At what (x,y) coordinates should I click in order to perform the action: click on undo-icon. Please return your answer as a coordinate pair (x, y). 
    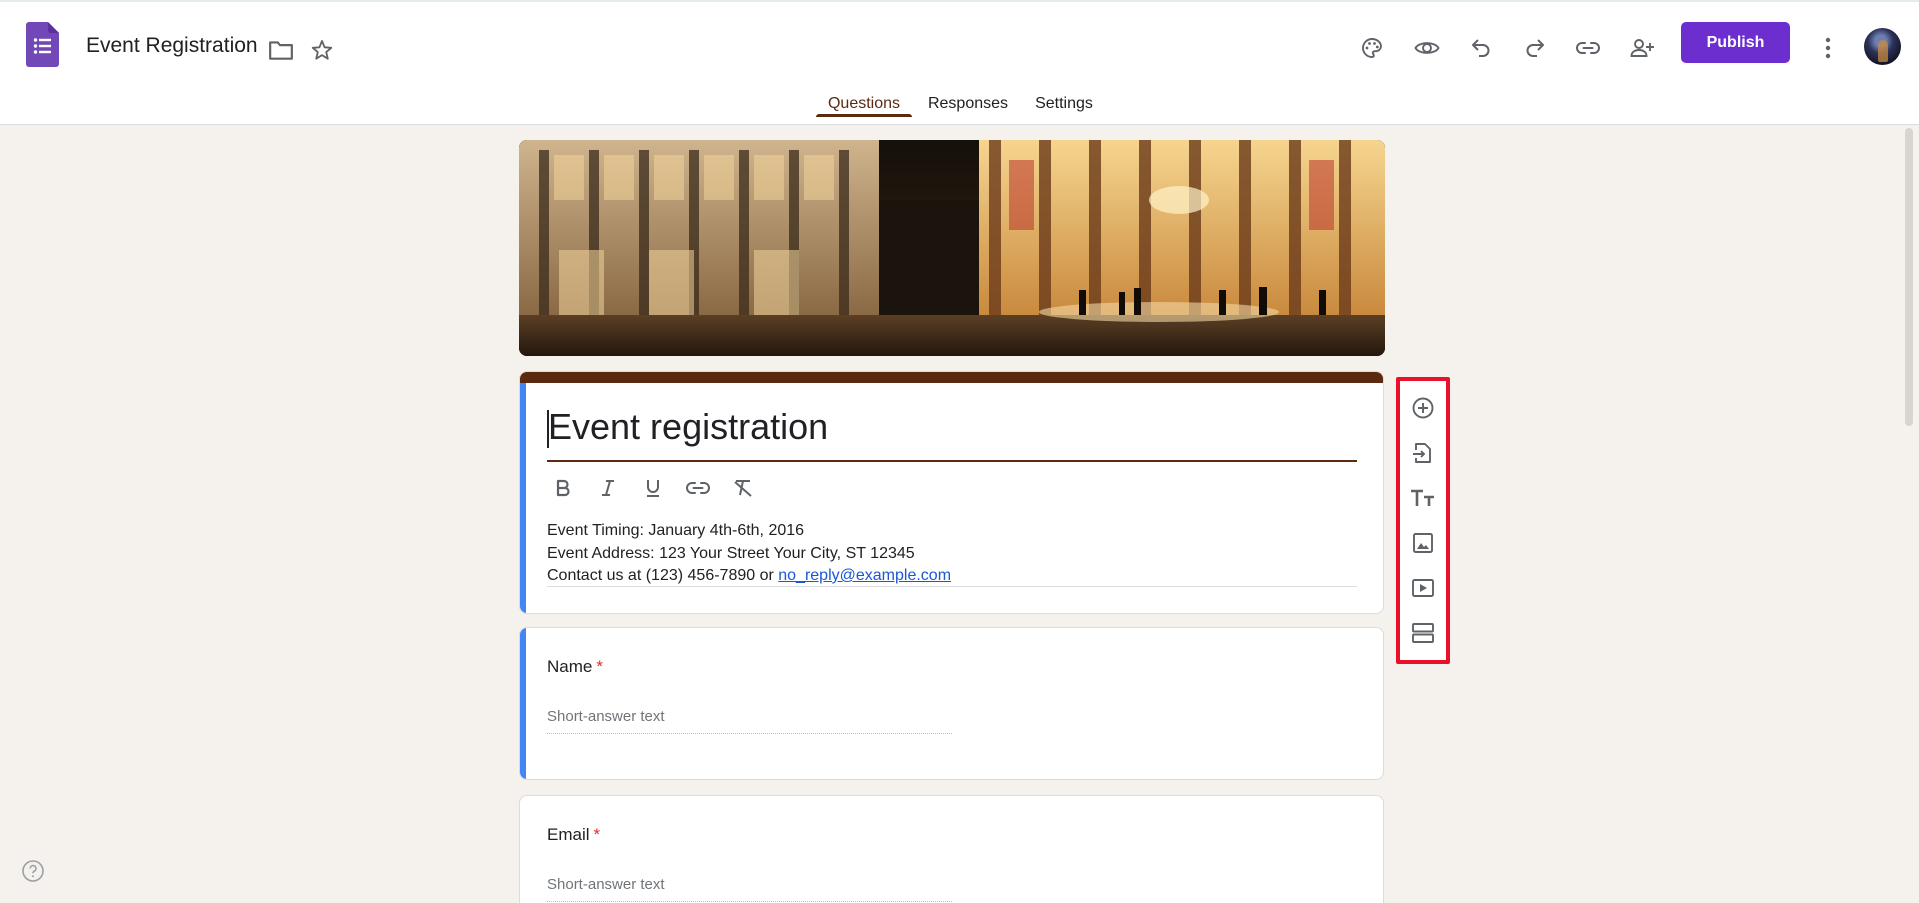
    Looking at the image, I should click on (1481, 48).